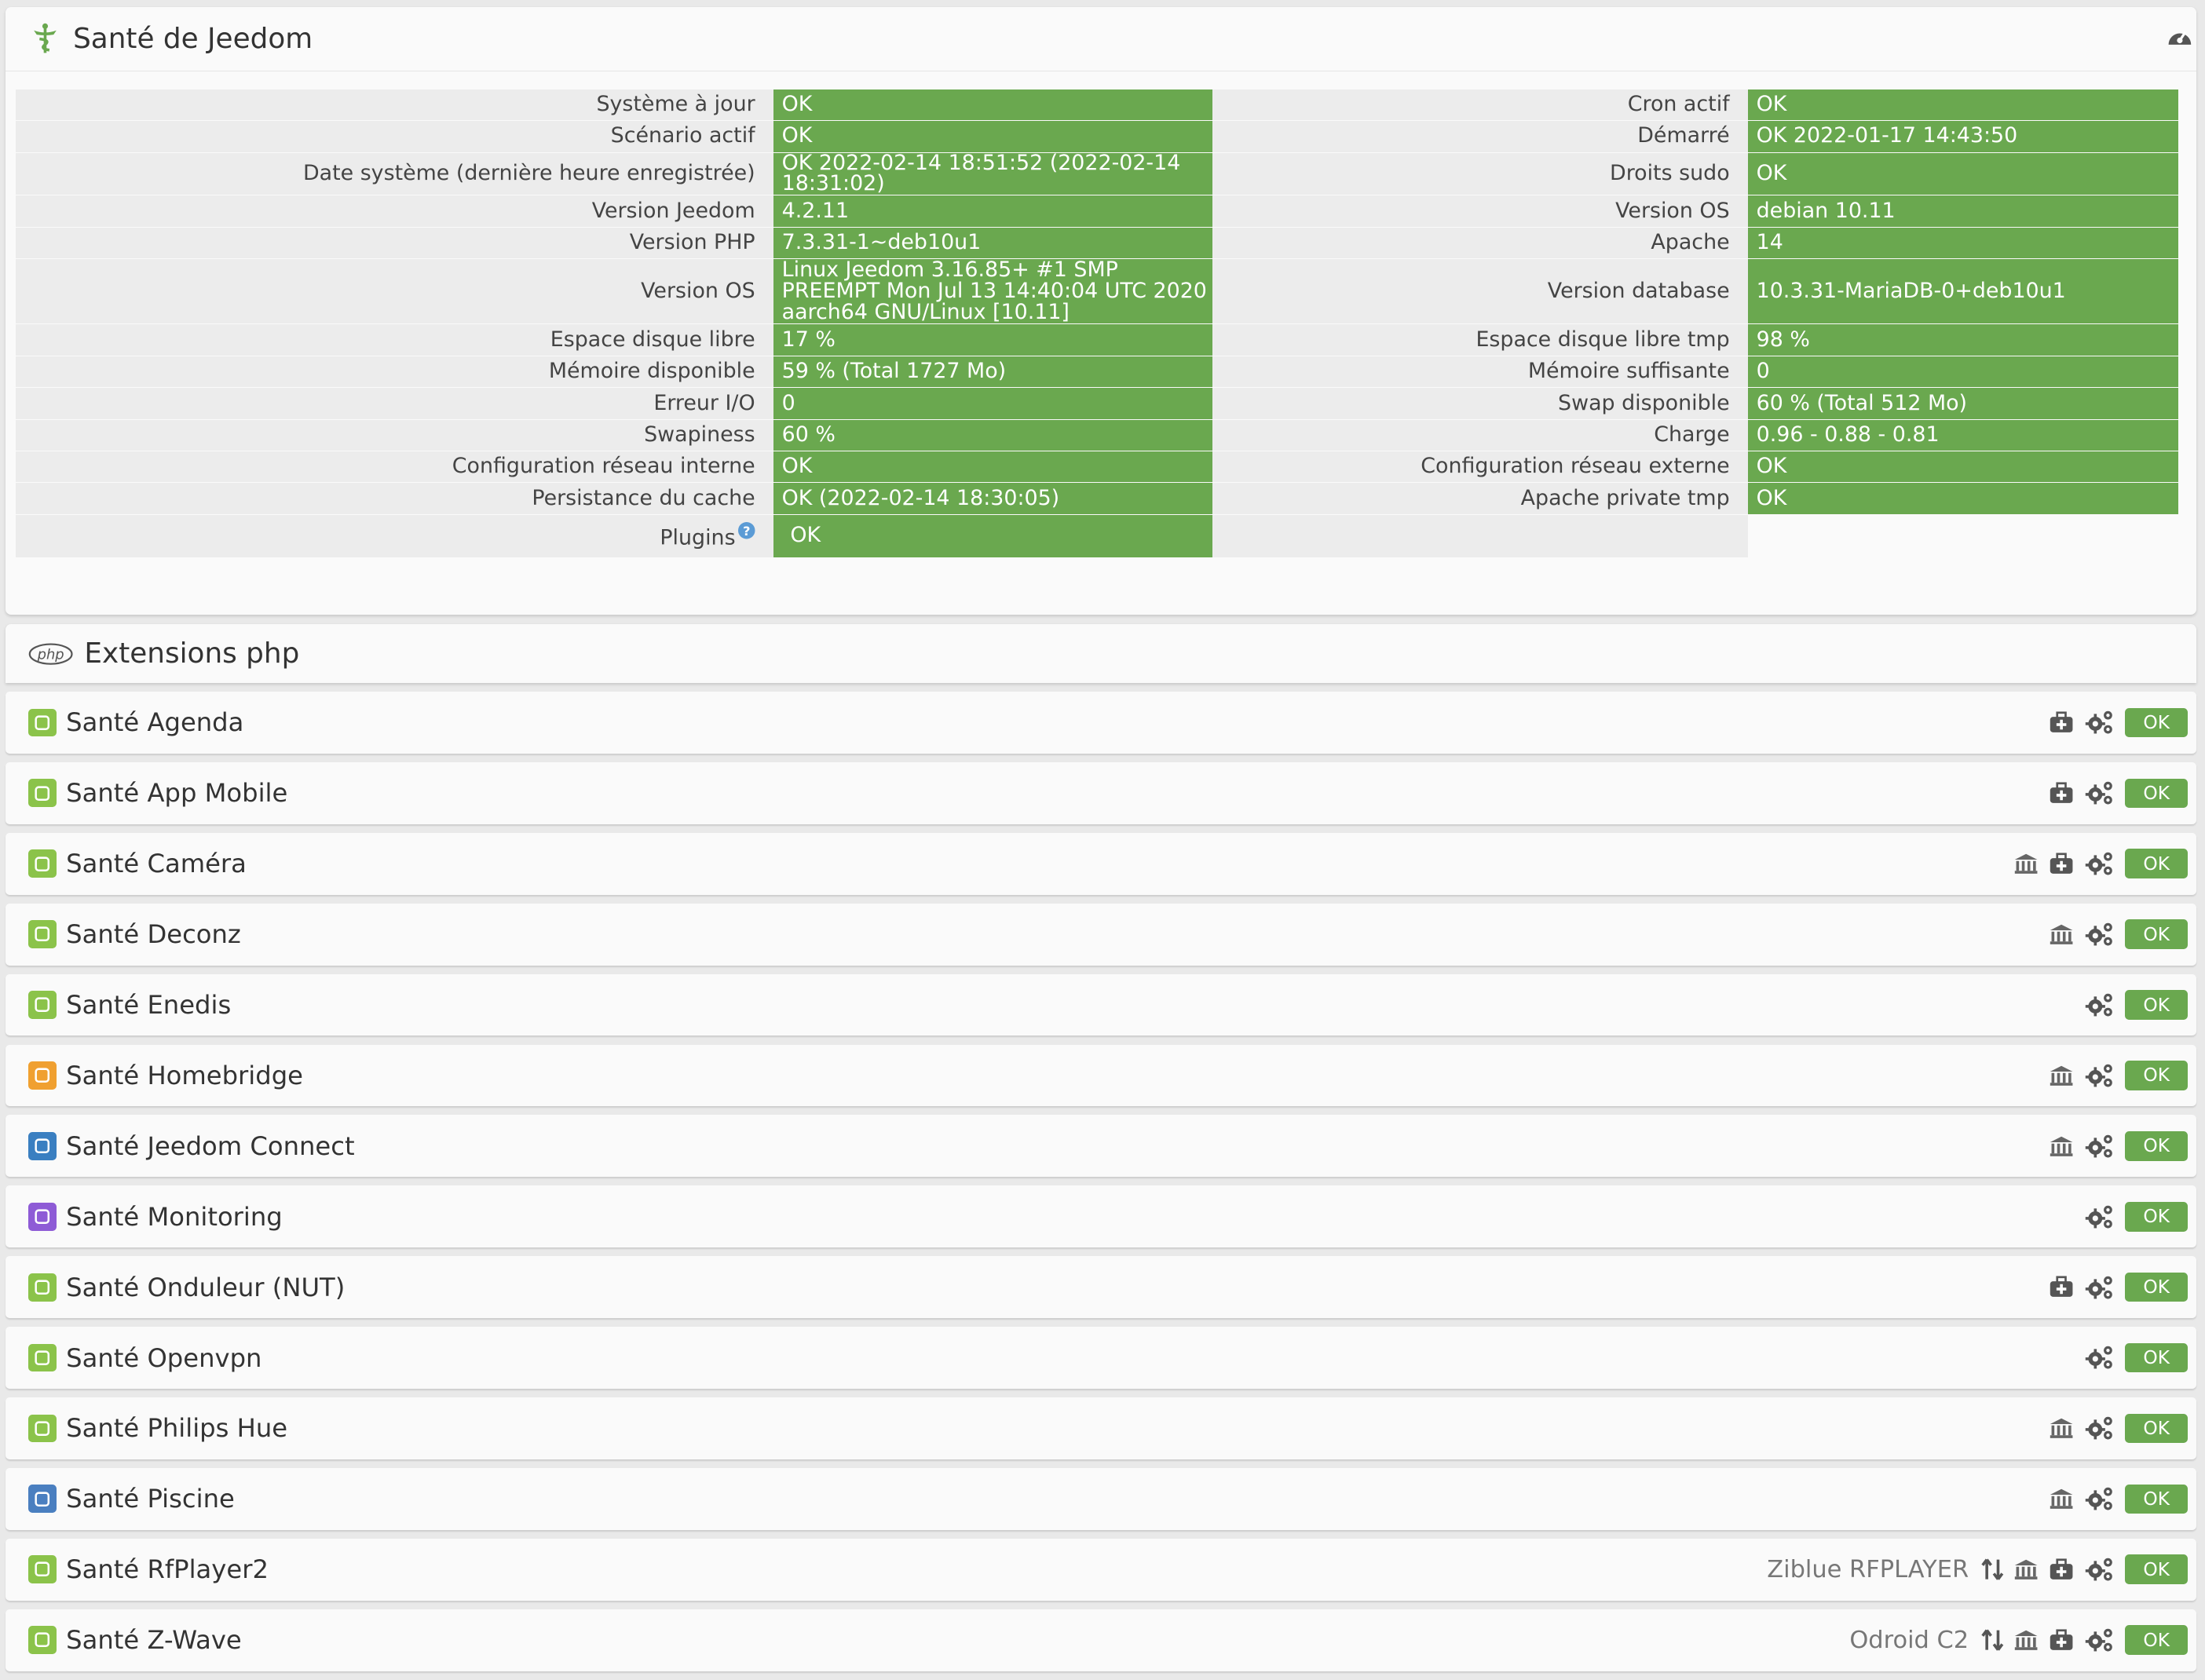  What do you see at coordinates (1101, 1640) in the screenshot?
I see `plugin-health-row: Santé Z-Wave Odroid C2 OK` at bounding box center [1101, 1640].